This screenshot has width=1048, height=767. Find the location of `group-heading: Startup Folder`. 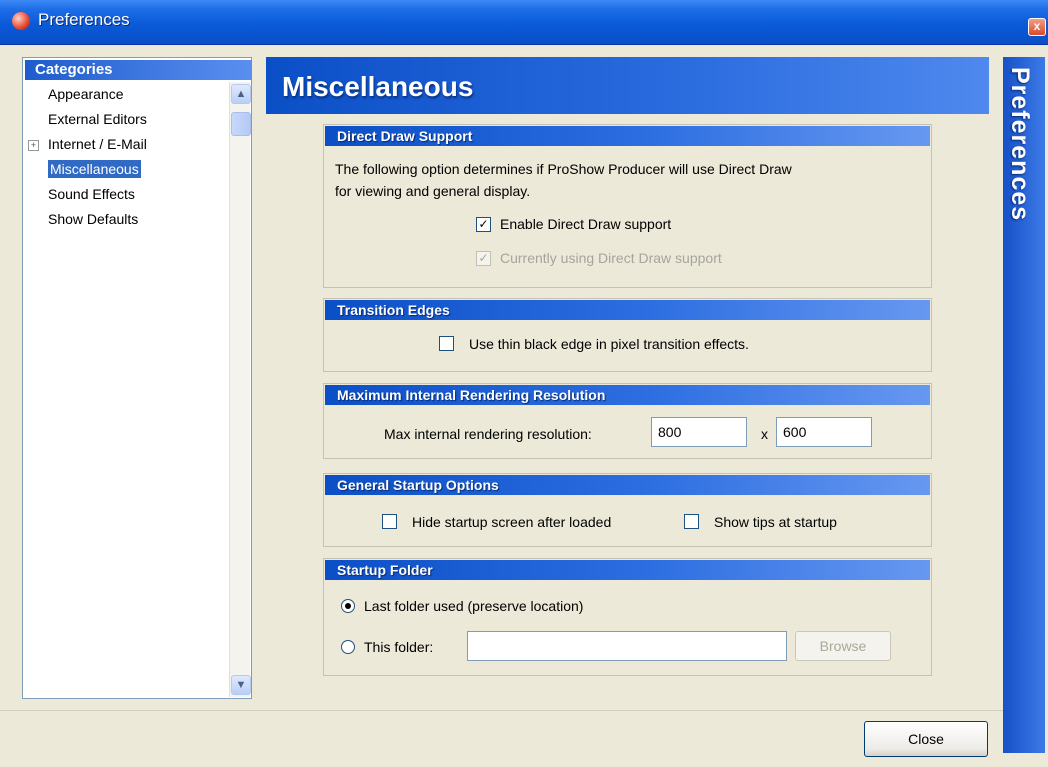

group-heading: Startup Folder is located at coordinates (627, 570).